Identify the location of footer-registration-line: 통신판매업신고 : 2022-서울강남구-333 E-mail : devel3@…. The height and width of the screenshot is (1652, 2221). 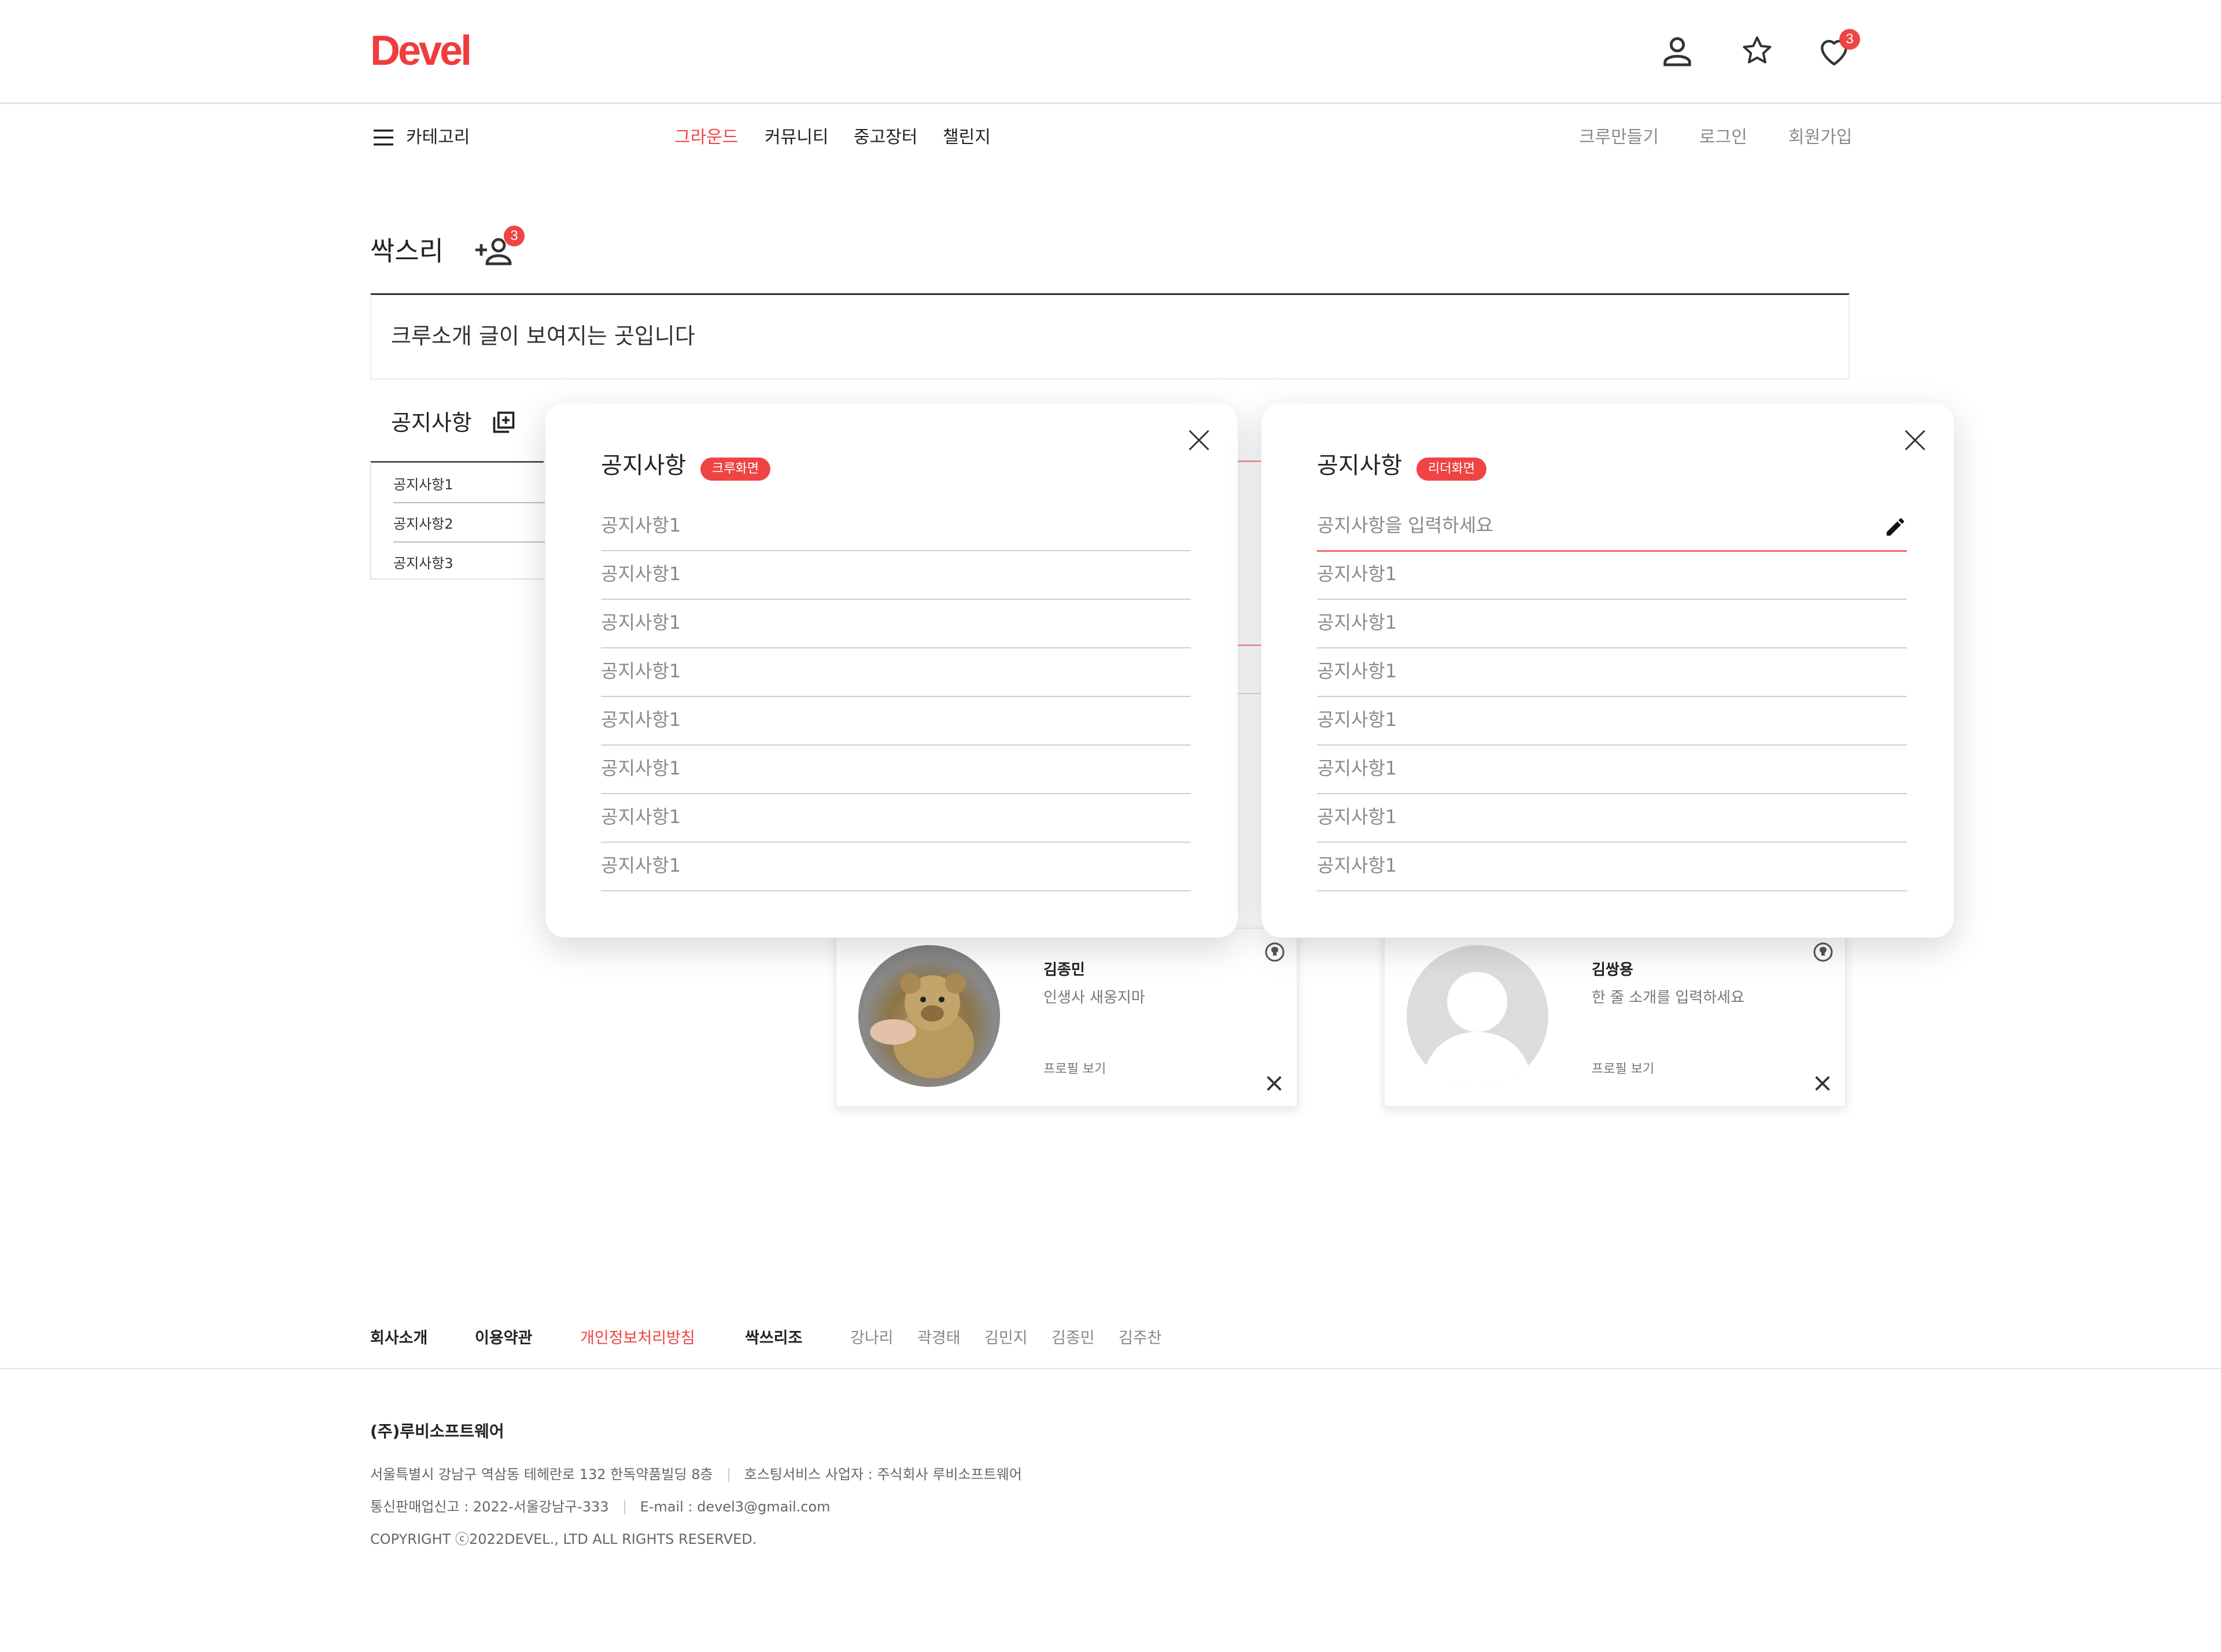
(601, 1507).